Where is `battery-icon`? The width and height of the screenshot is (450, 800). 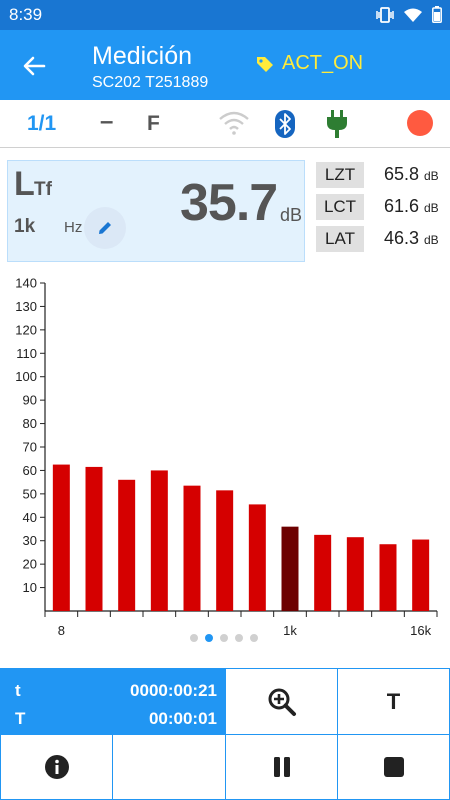 battery-icon is located at coordinates (437, 14).